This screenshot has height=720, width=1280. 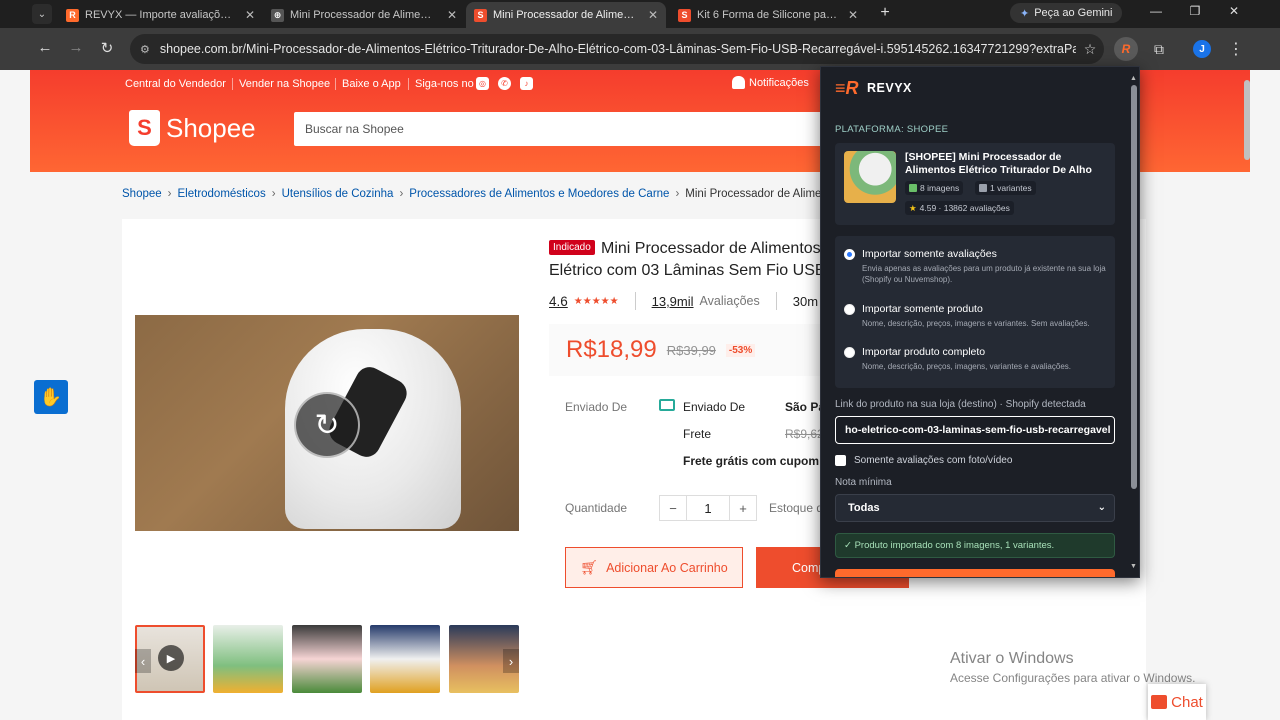 I want to click on profile-avatar: J, so click(x=1202, y=49).